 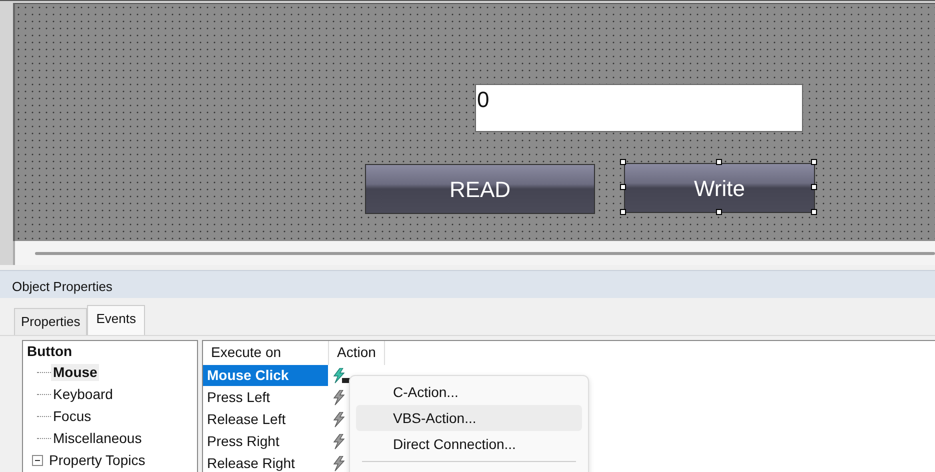 What do you see at coordinates (97, 460) in the screenshot?
I see `tree-item: Property Topics` at bounding box center [97, 460].